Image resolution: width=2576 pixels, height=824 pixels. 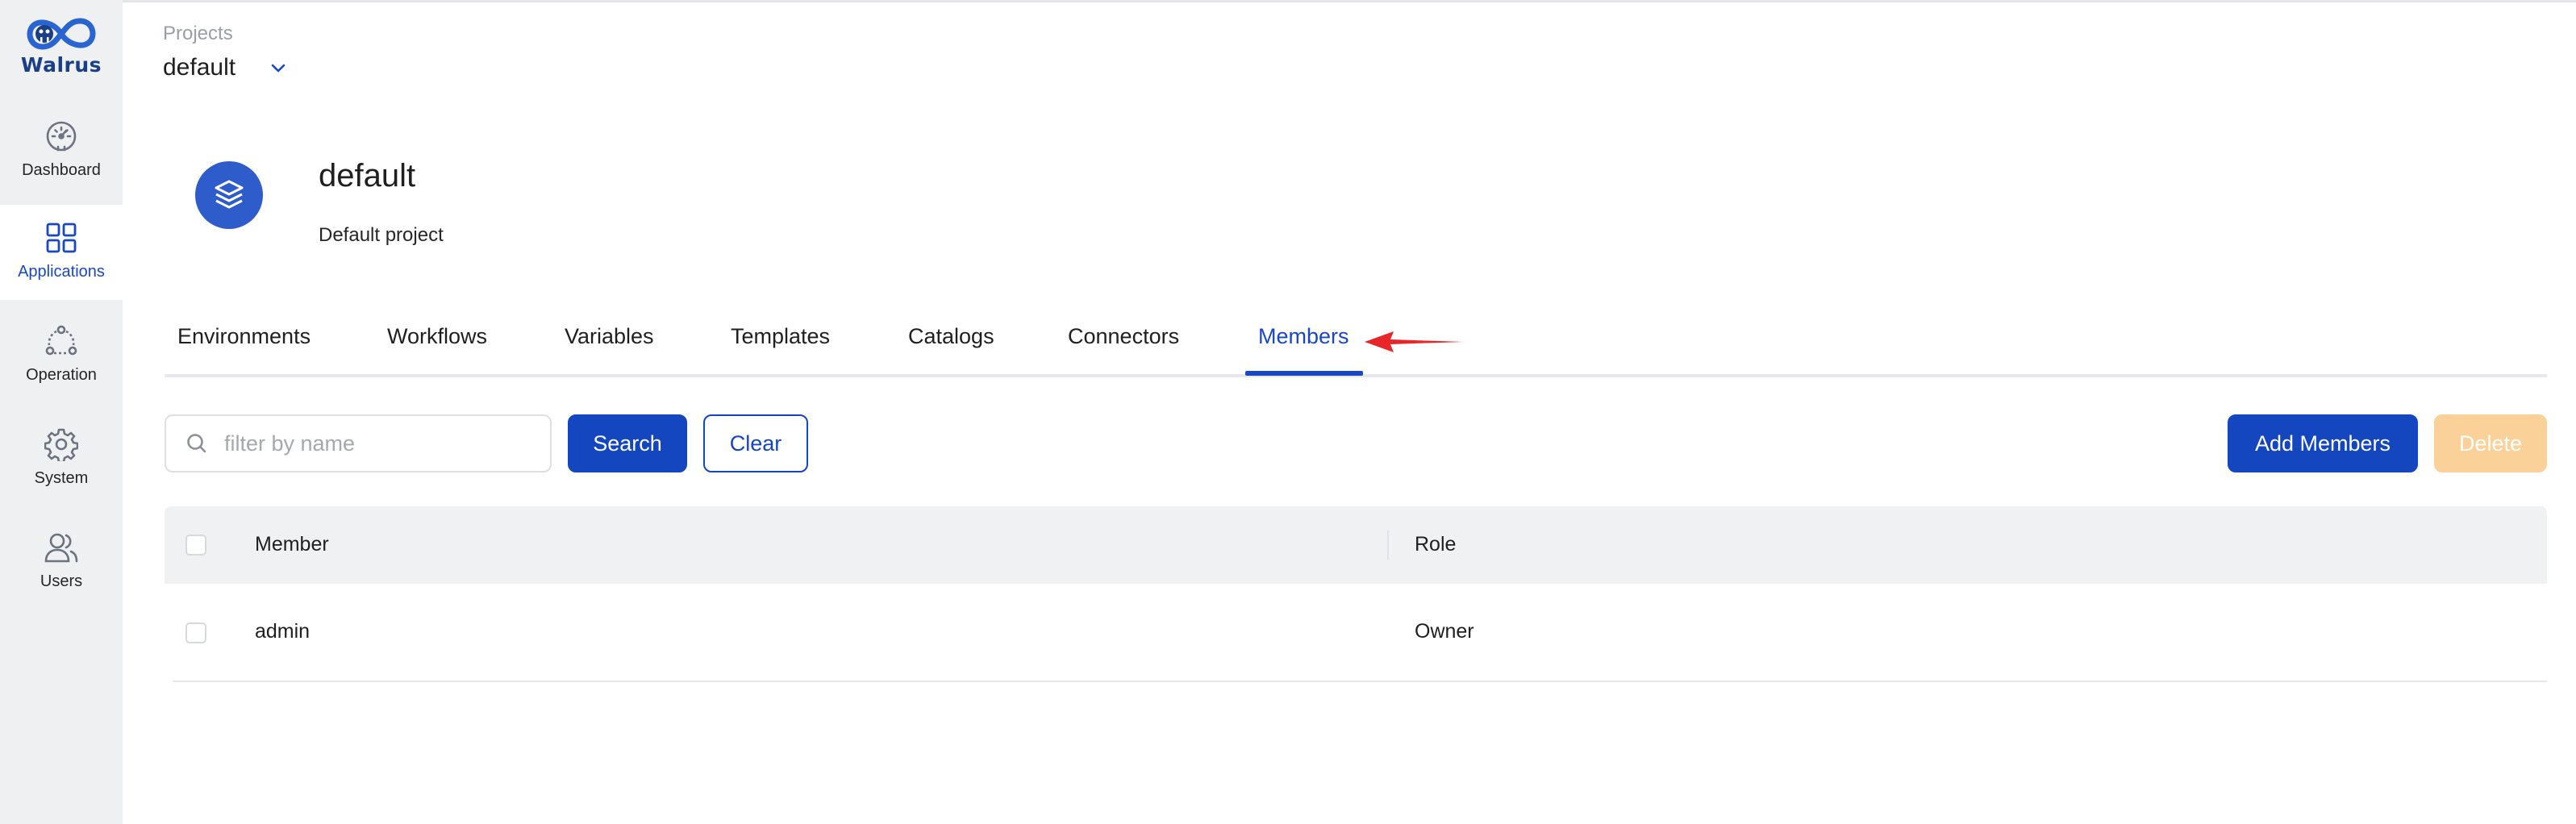 What do you see at coordinates (2323, 443) in the screenshot?
I see `add-members-button: Add Members` at bounding box center [2323, 443].